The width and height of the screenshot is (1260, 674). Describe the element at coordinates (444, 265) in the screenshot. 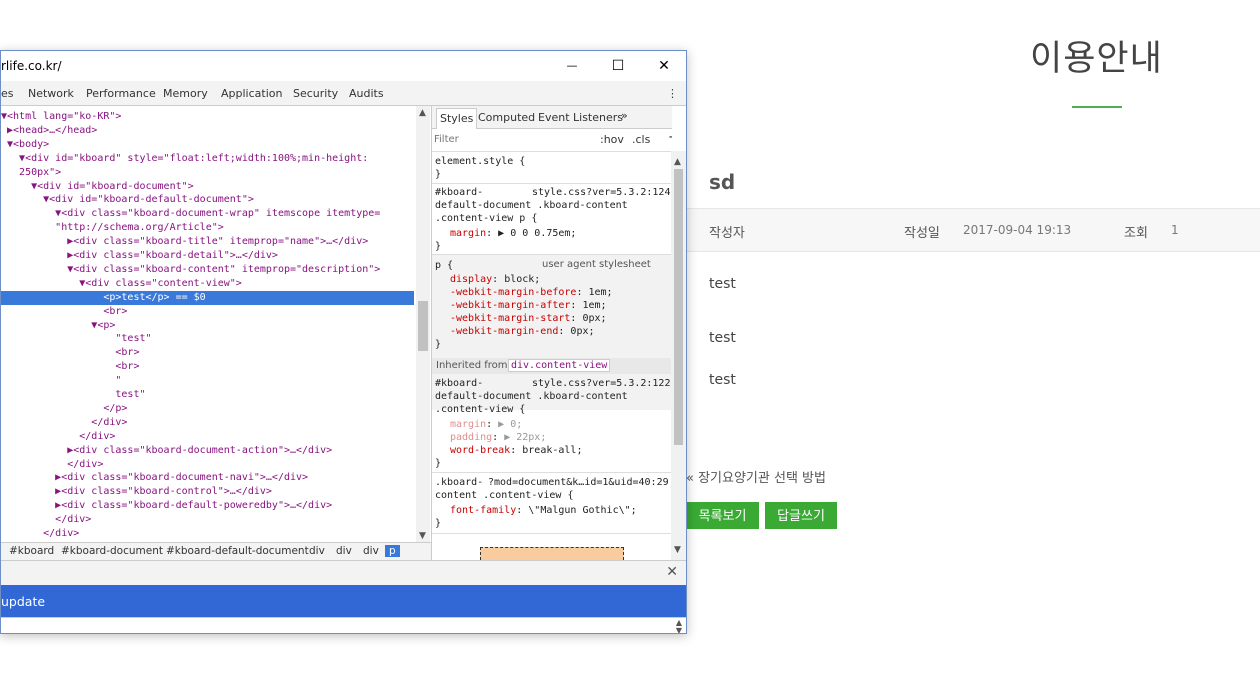

I see `rule2-selector: p {` at that location.